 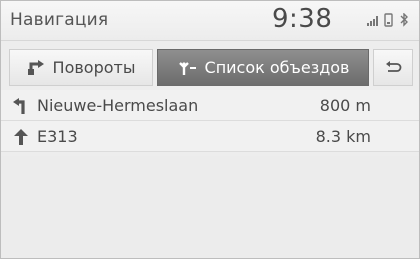 What do you see at coordinates (94, 67) in the screenshot?
I see `tab-turns-label: Повороты` at bounding box center [94, 67].